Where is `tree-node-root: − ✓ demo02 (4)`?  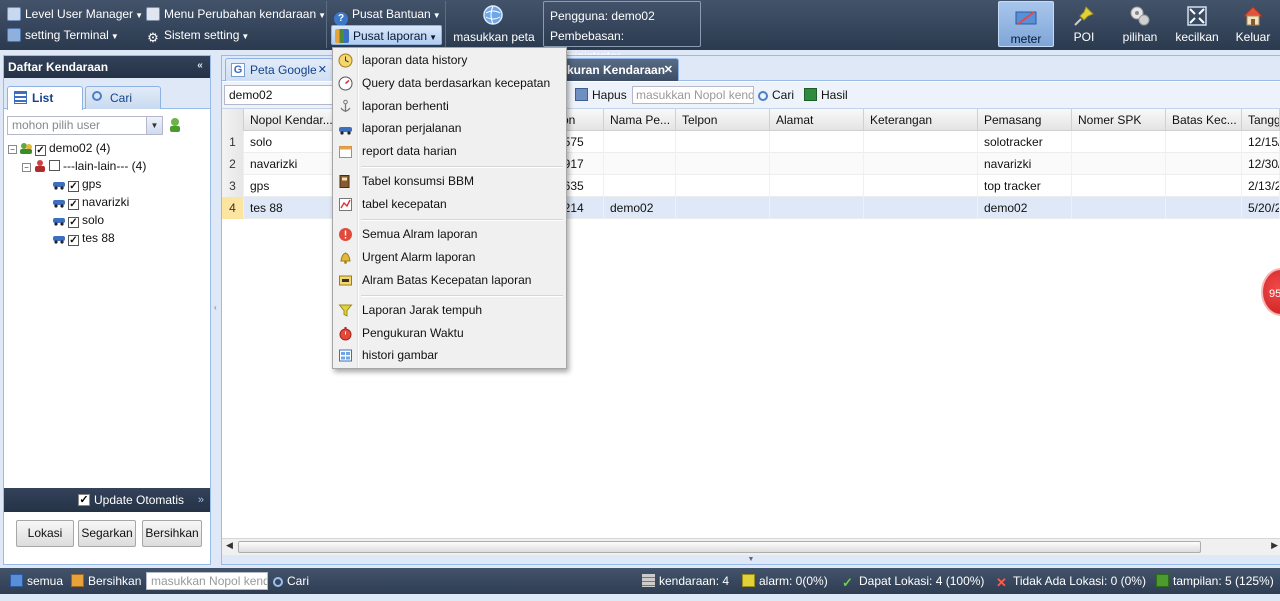 tree-node-root: − ✓ demo02 (4) is located at coordinates (108, 148).